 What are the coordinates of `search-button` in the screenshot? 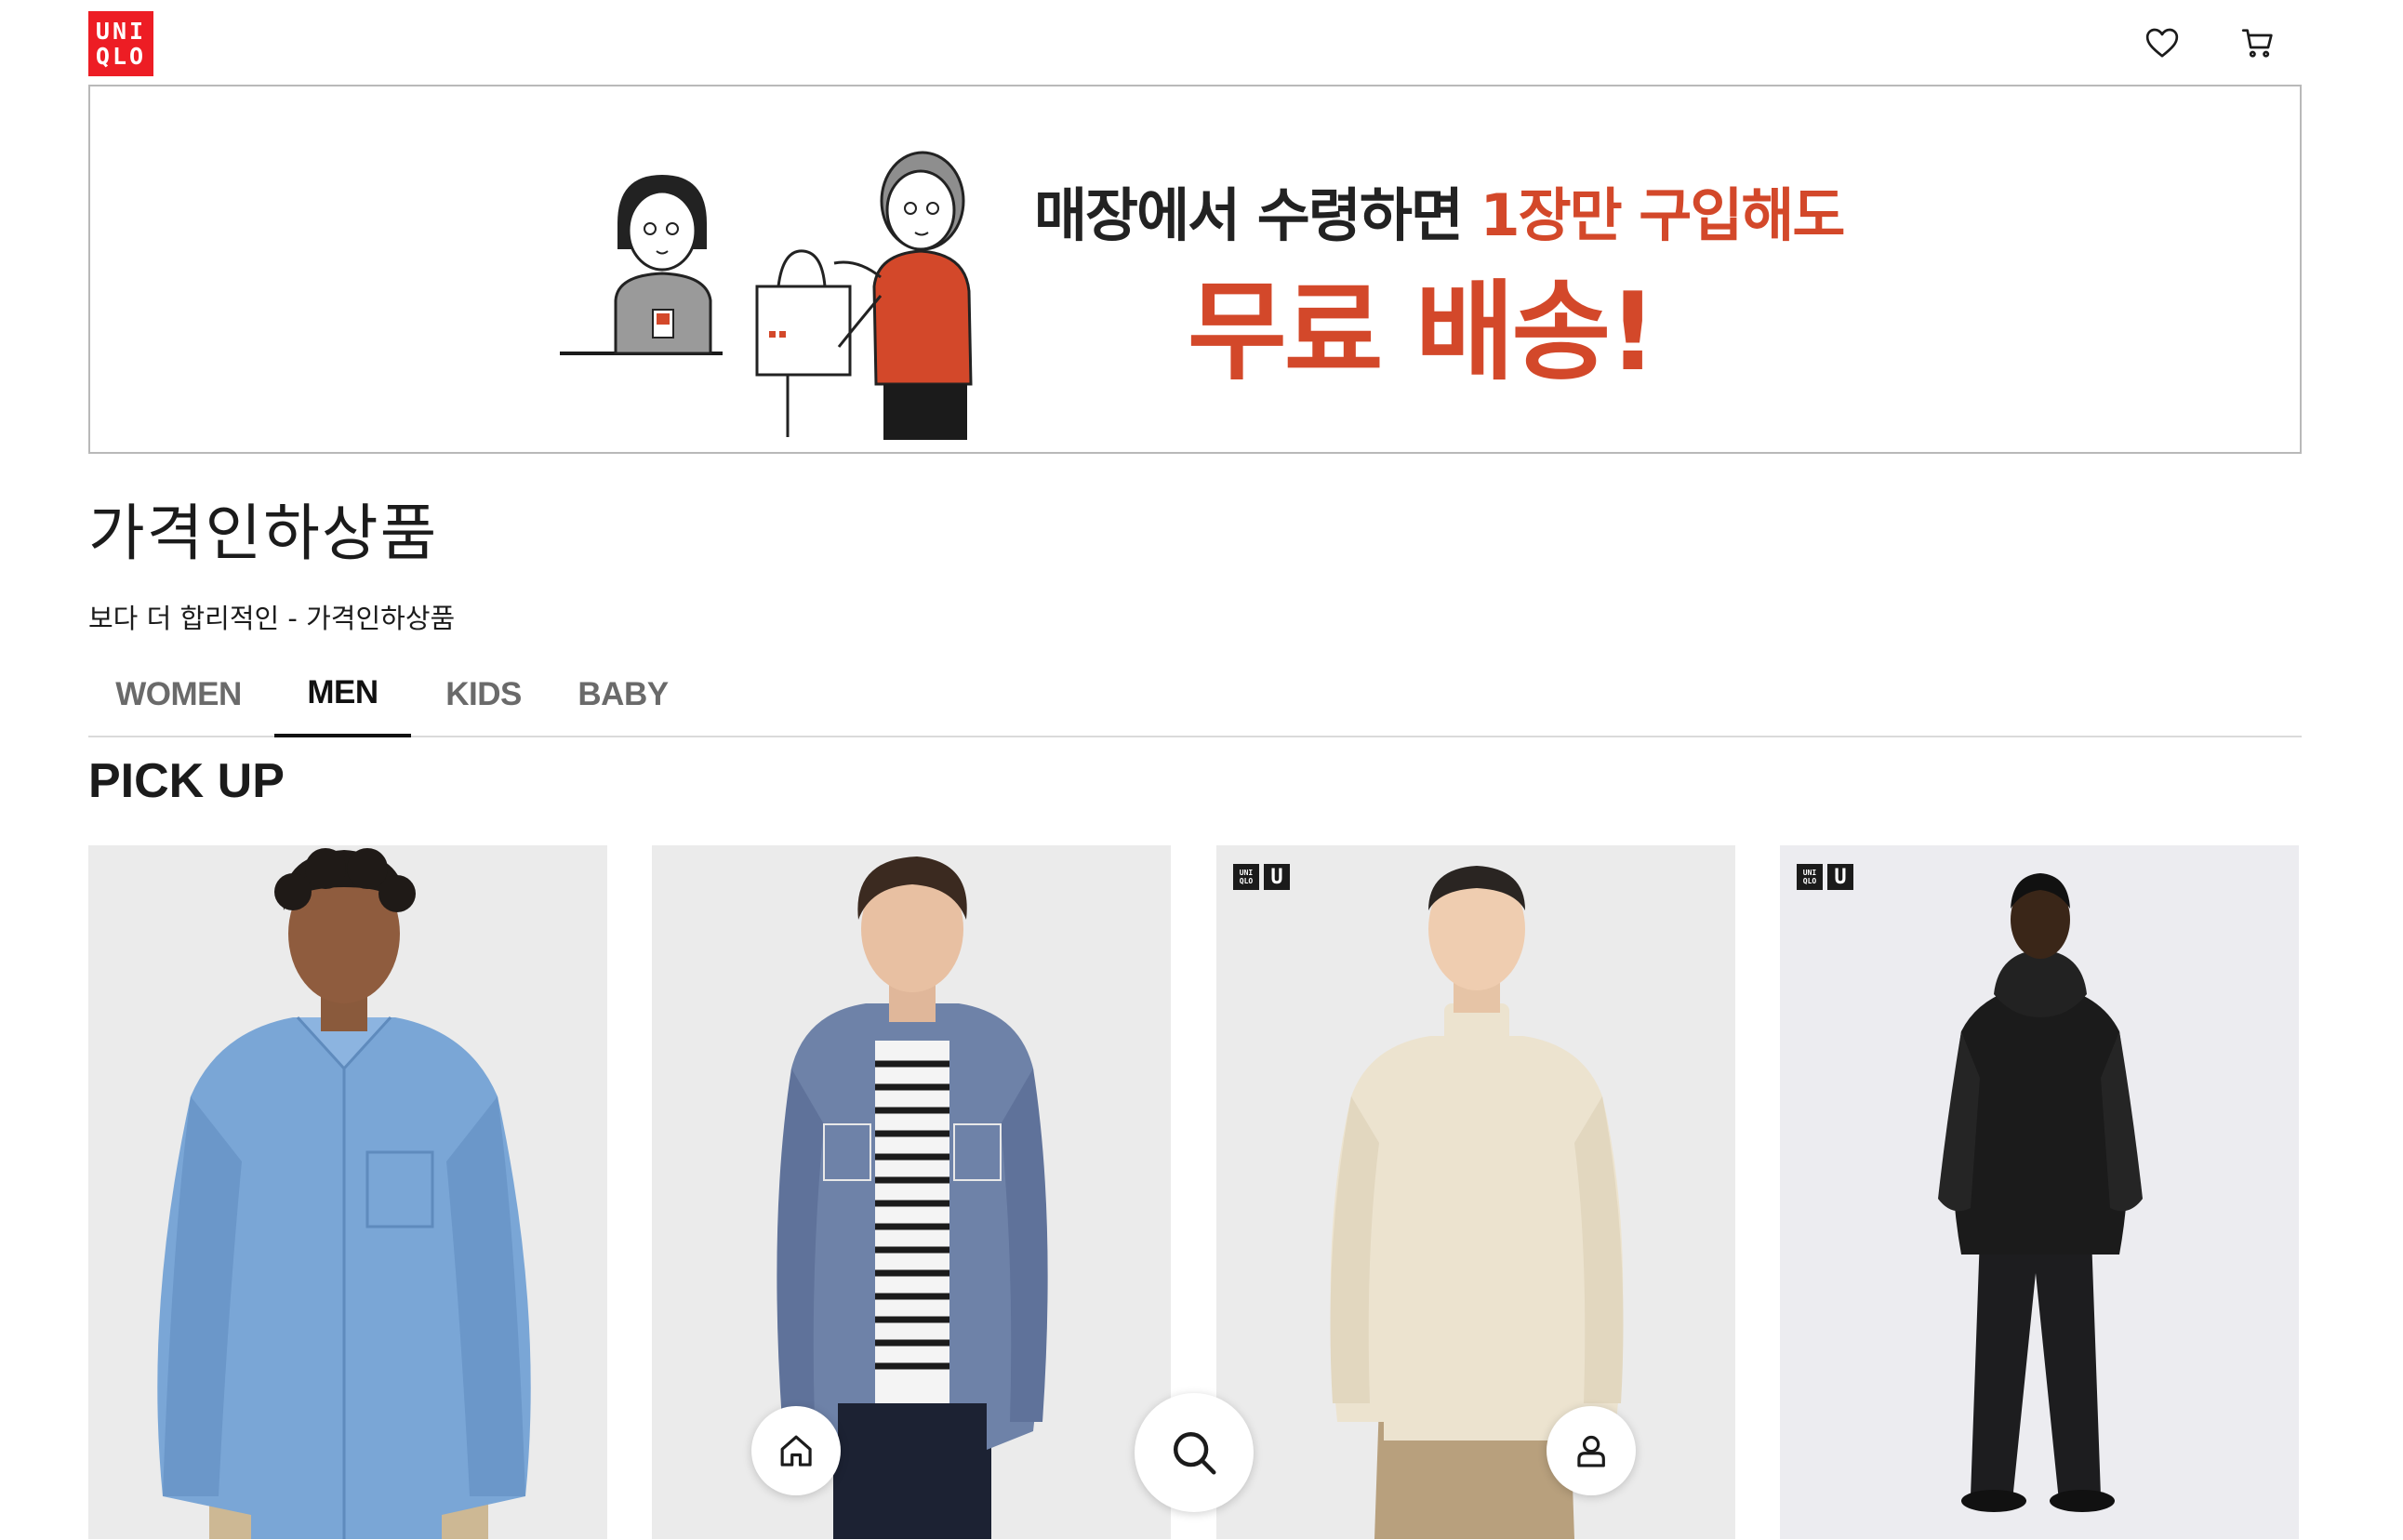 It's located at (1194, 1452).